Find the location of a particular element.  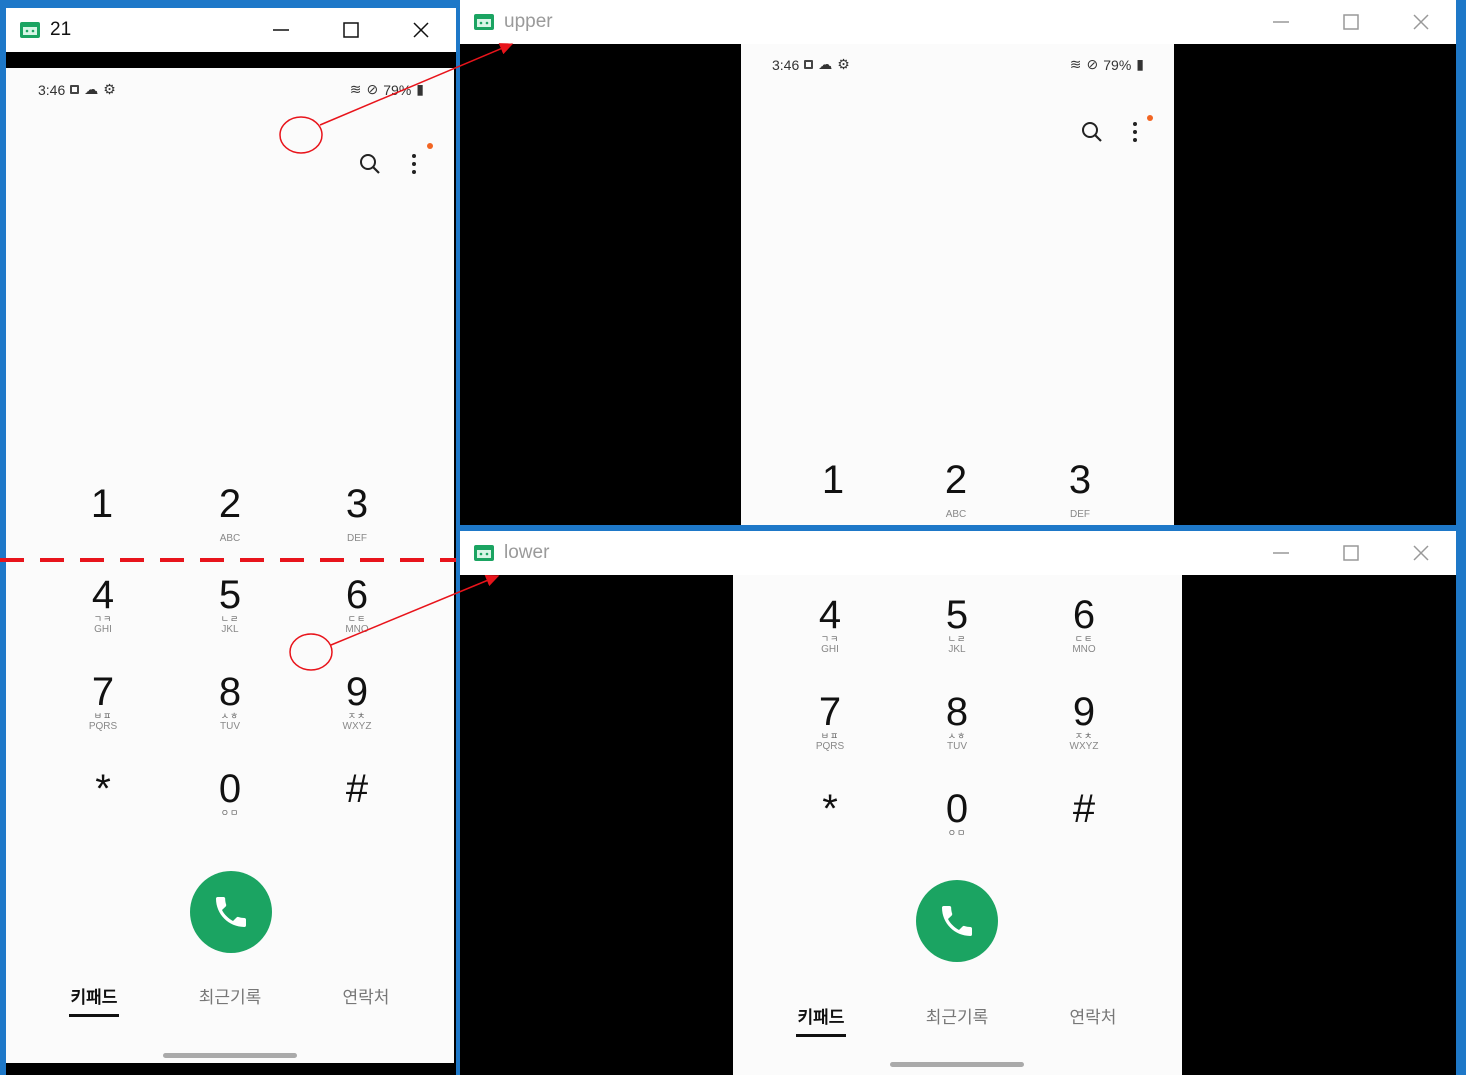

key-korean: ㄷㅌ is located at coordinates (1084, 639).